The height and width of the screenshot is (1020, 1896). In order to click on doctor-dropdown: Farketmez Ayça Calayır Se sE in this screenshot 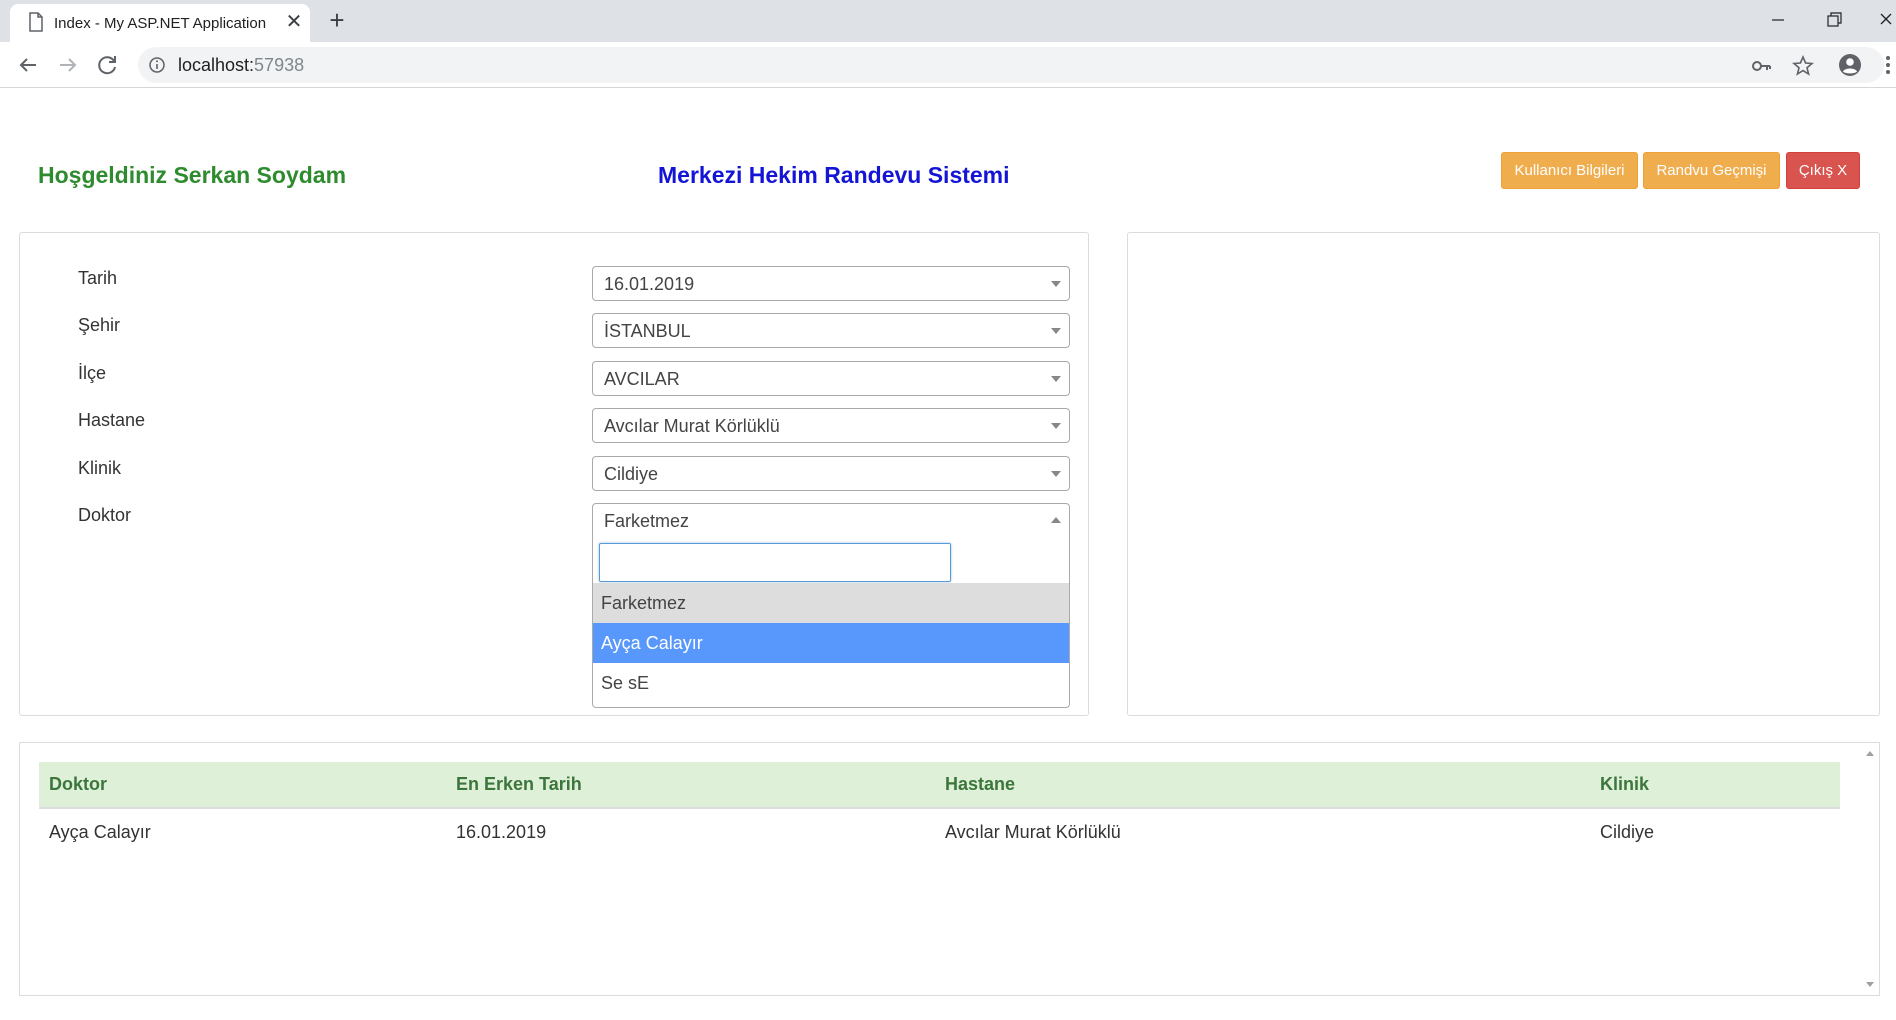, I will do `click(831, 622)`.